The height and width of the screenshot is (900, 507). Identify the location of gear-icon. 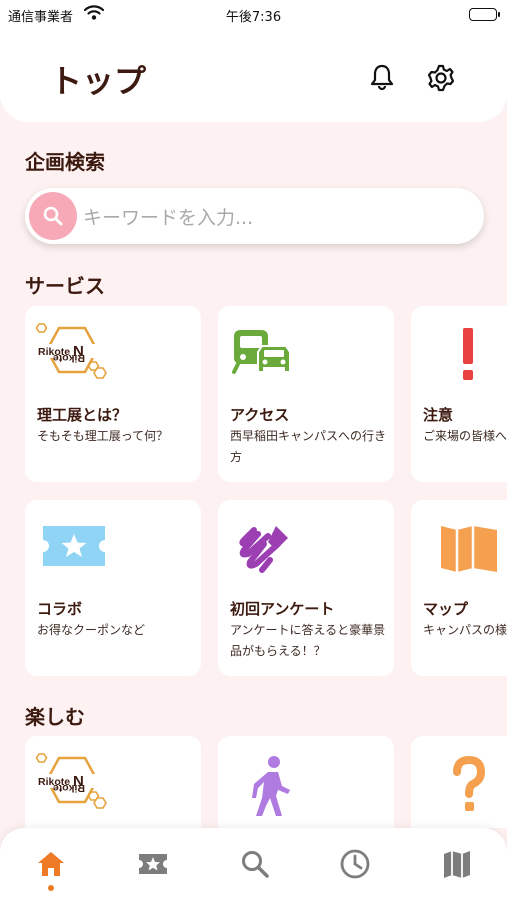
(441, 78).